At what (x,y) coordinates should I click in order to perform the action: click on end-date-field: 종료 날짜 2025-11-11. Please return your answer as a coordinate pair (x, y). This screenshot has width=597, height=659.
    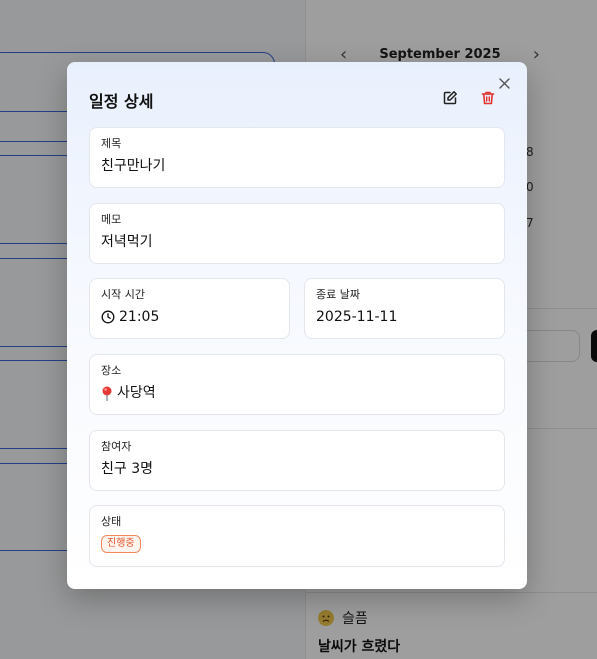
    Looking at the image, I should click on (404, 308).